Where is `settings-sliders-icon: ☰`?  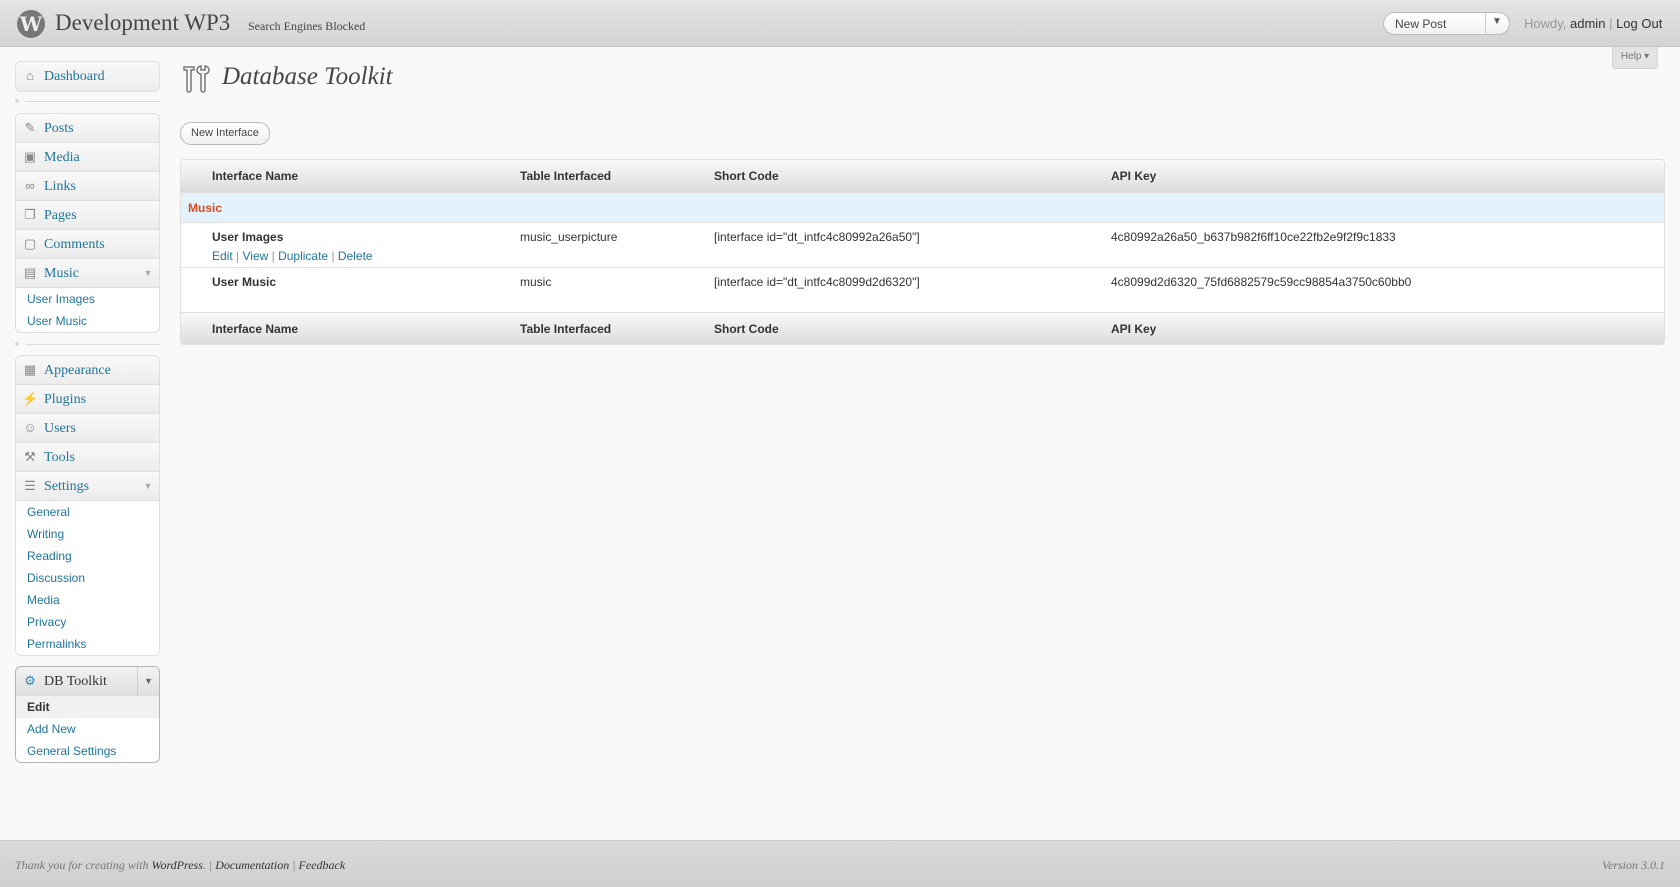
settings-sliders-icon: ☰ is located at coordinates (30, 485).